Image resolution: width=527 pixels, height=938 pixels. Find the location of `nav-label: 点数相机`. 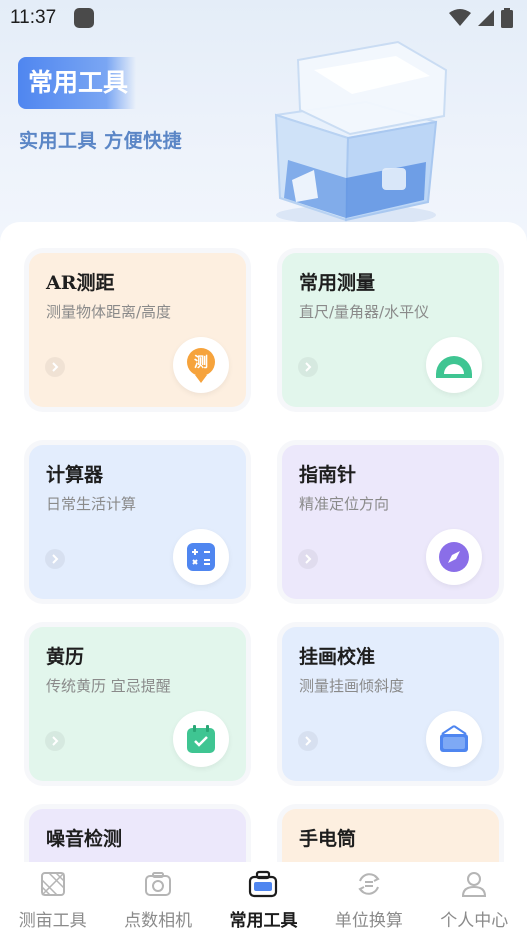

nav-label: 点数相机 is located at coordinates (158, 921).